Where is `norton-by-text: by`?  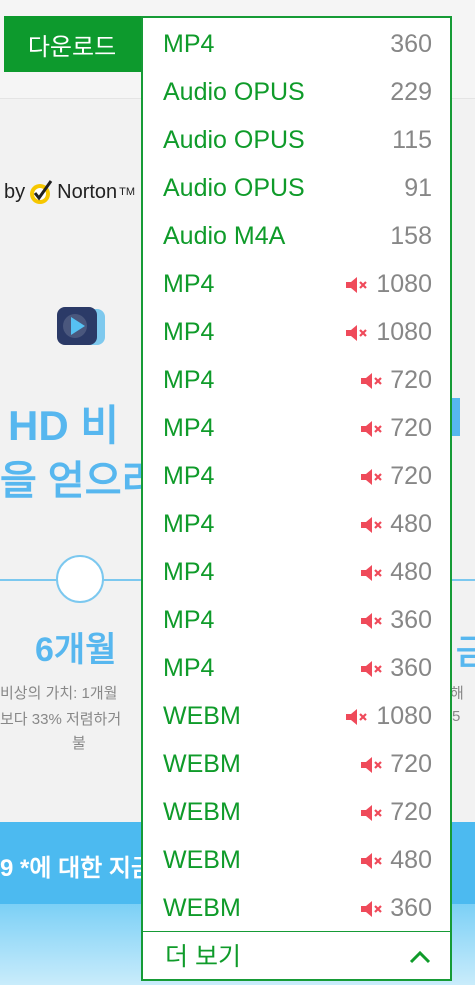 norton-by-text: by is located at coordinates (15, 191).